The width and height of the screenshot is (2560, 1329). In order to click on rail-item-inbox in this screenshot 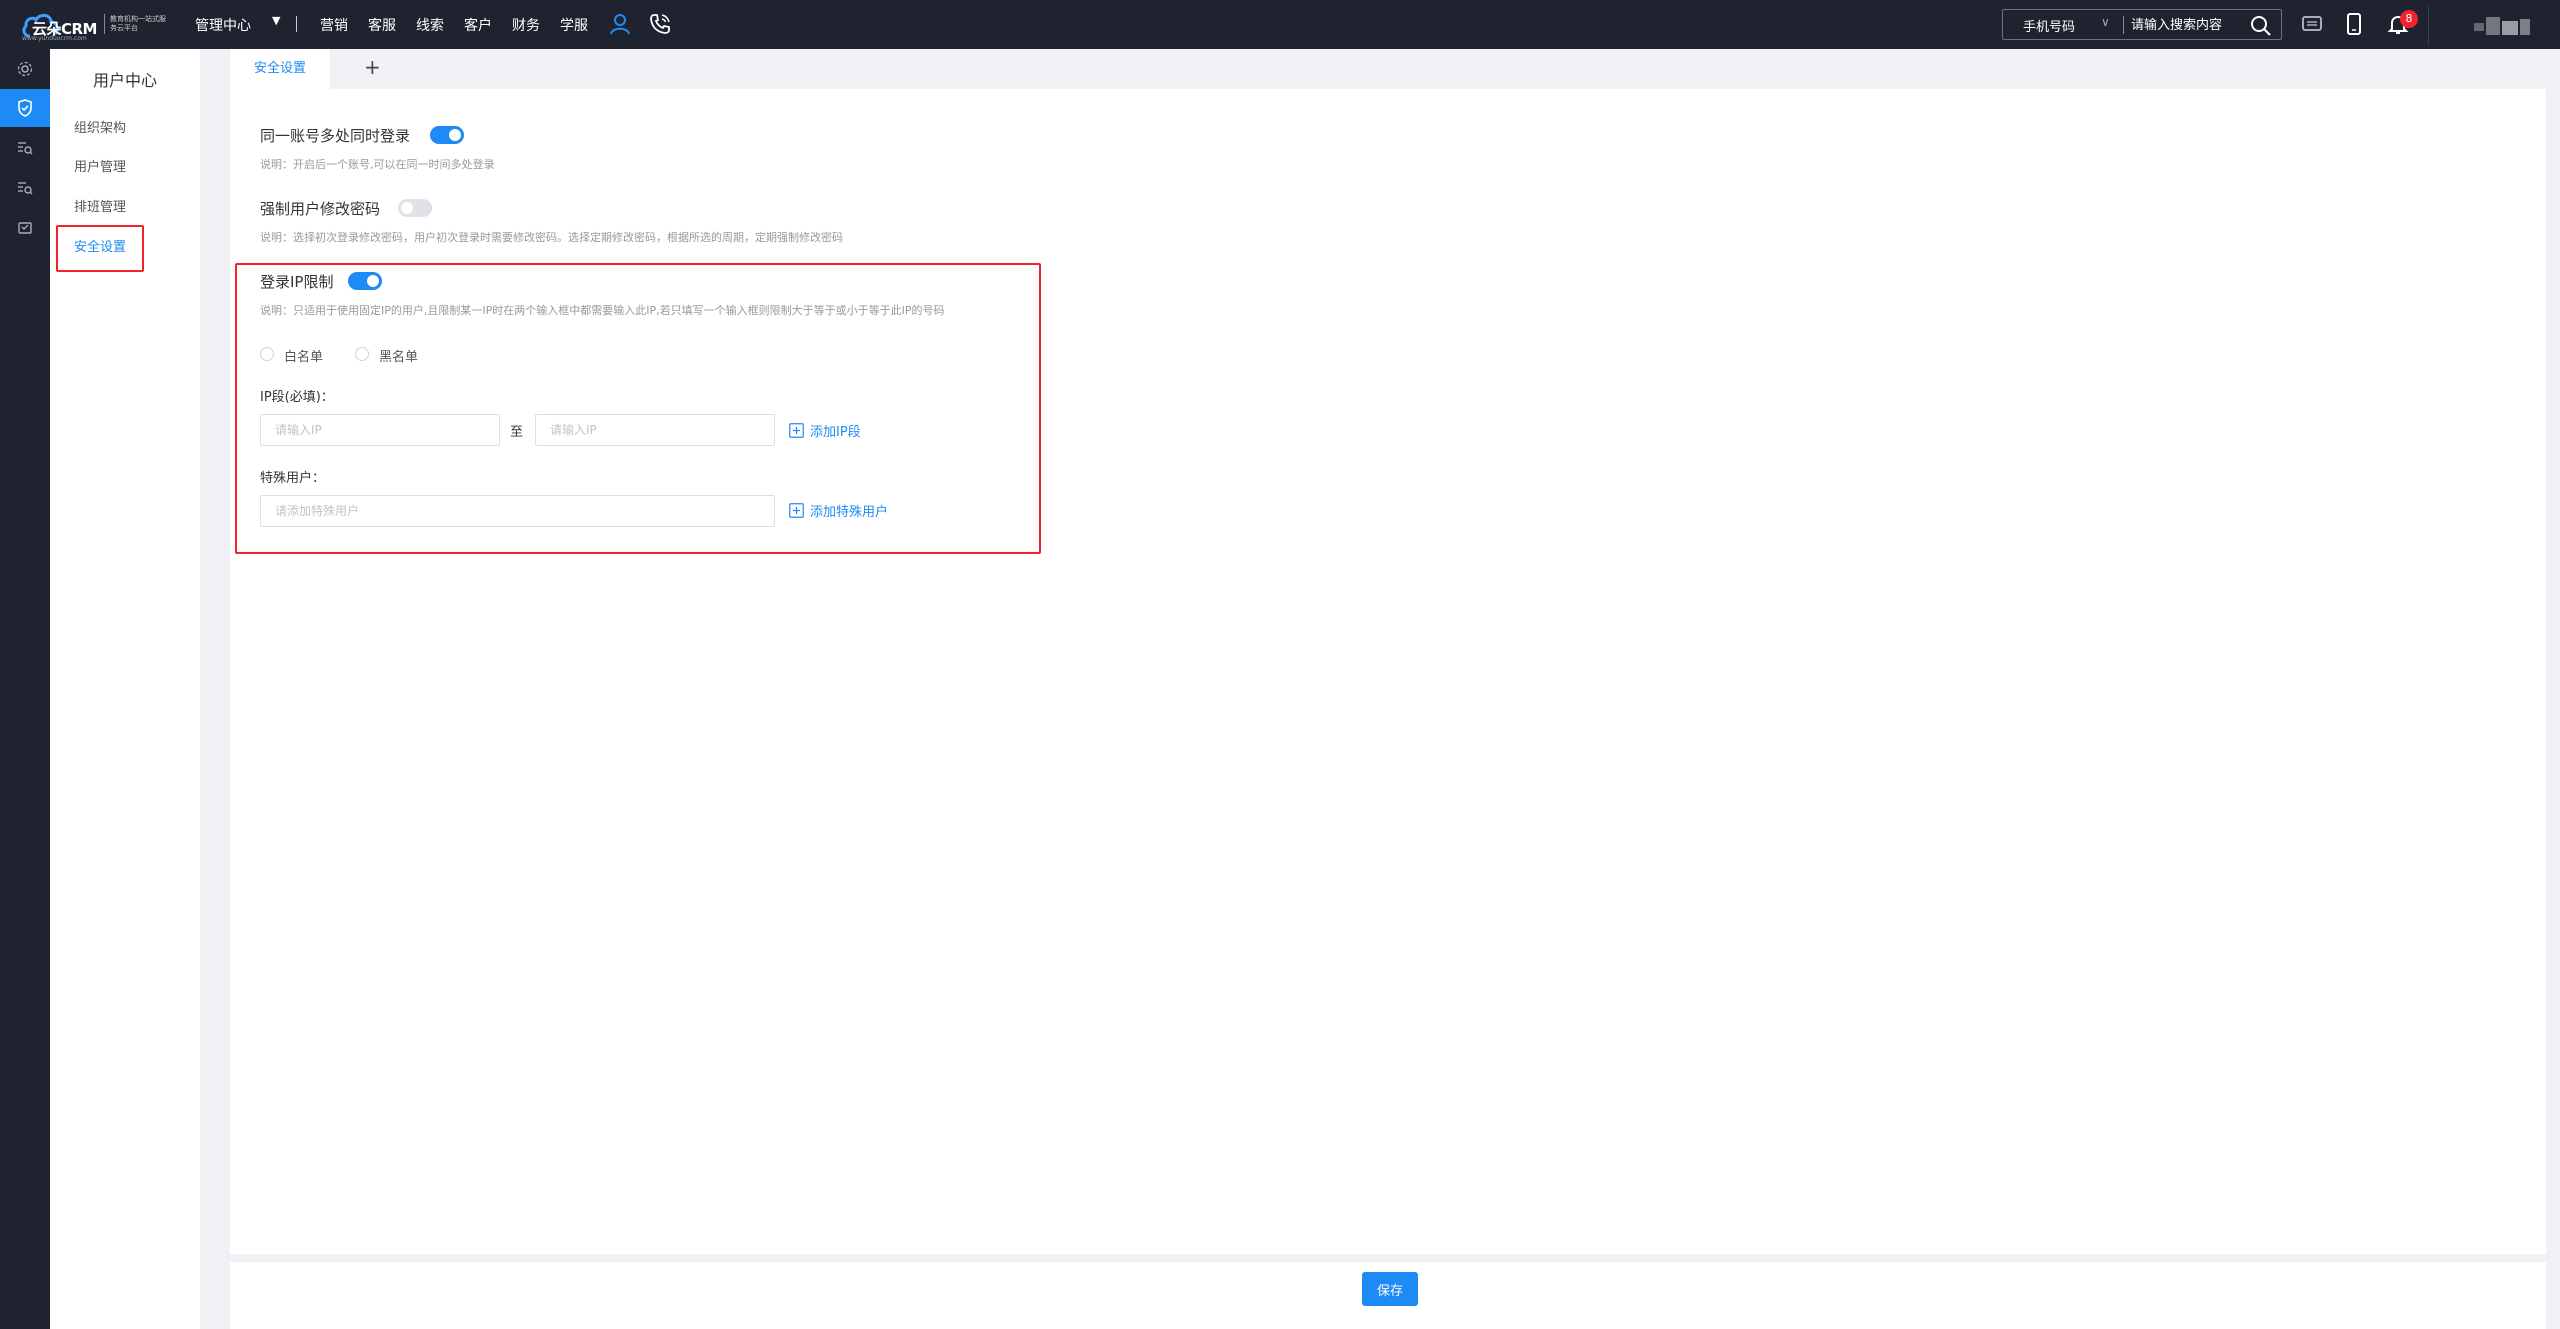, I will do `click(25, 228)`.